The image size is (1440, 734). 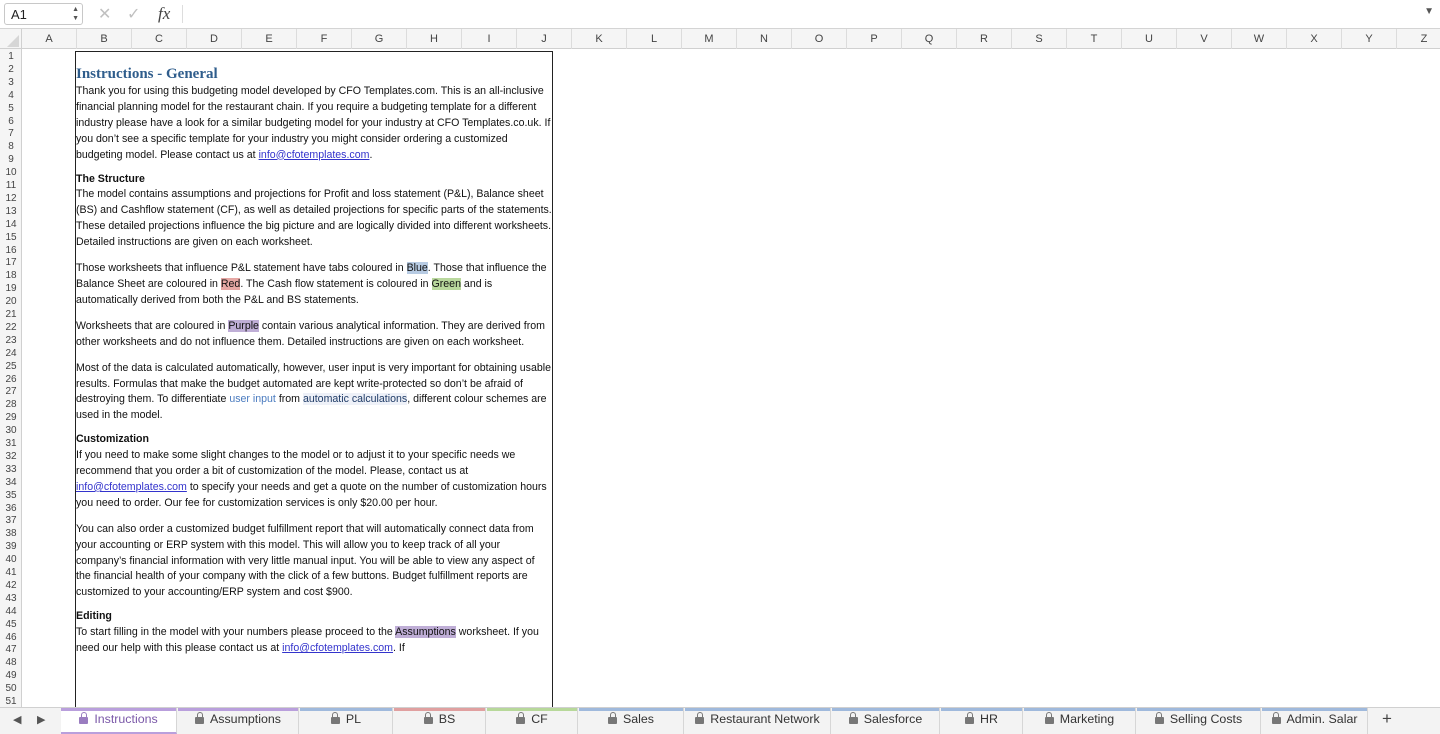 What do you see at coordinates (10, 662) in the screenshot?
I see `row-header-48: 48` at bounding box center [10, 662].